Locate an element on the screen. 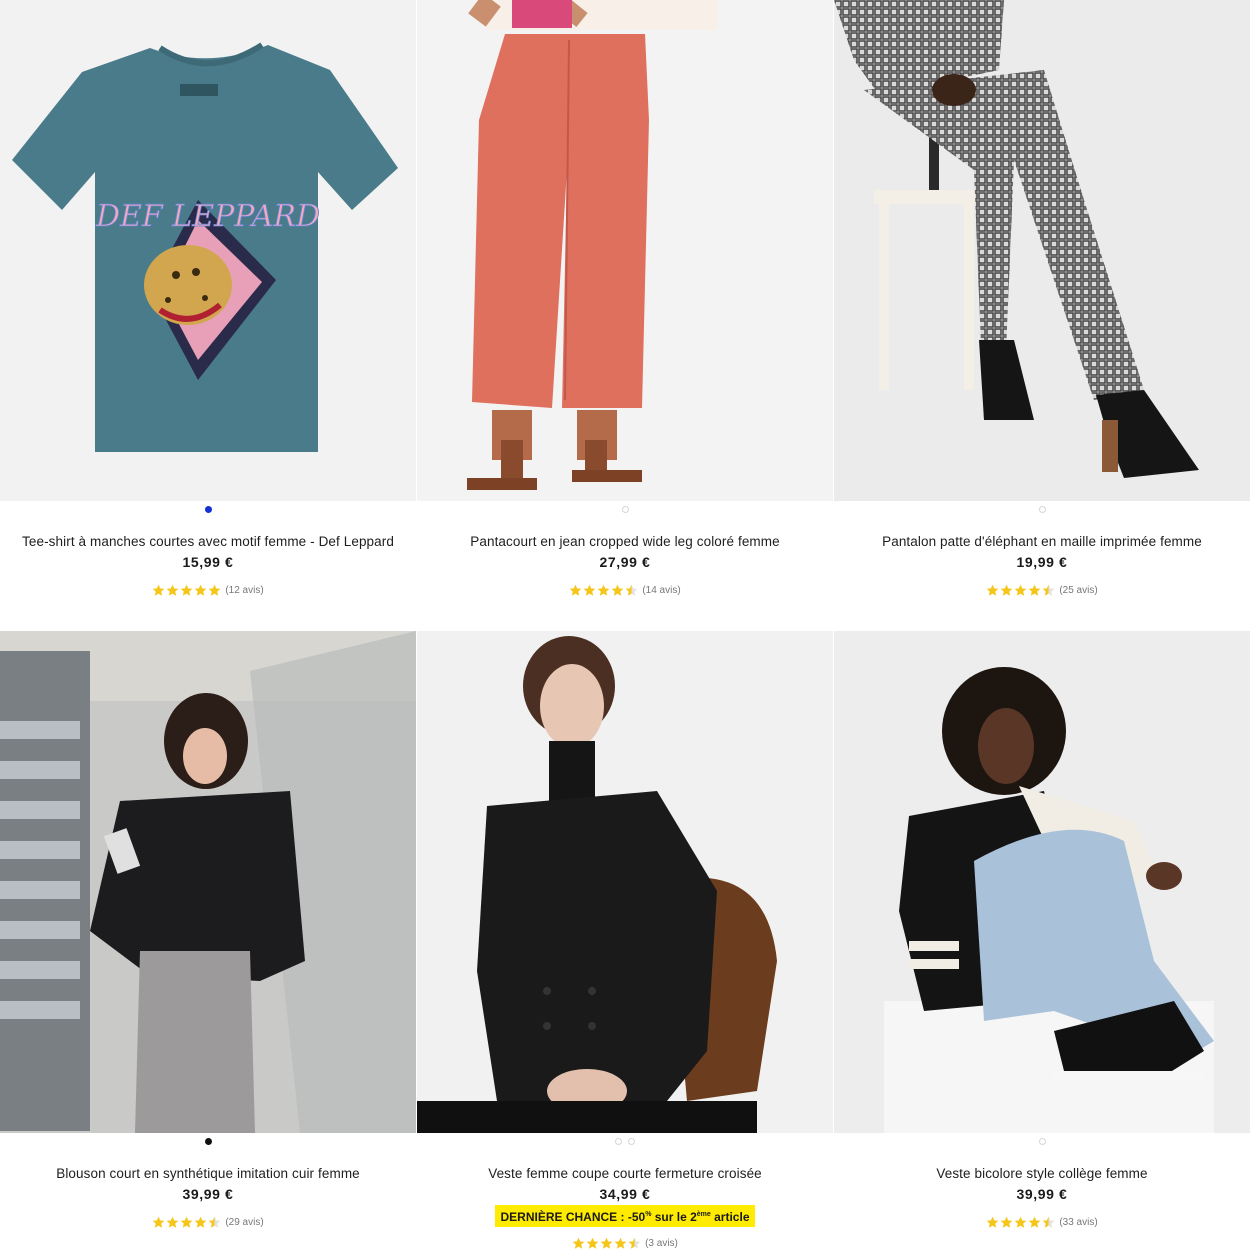 This screenshot has height=1253, width=1250. product-rating: (25 avis) is located at coordinates (1042, 590).